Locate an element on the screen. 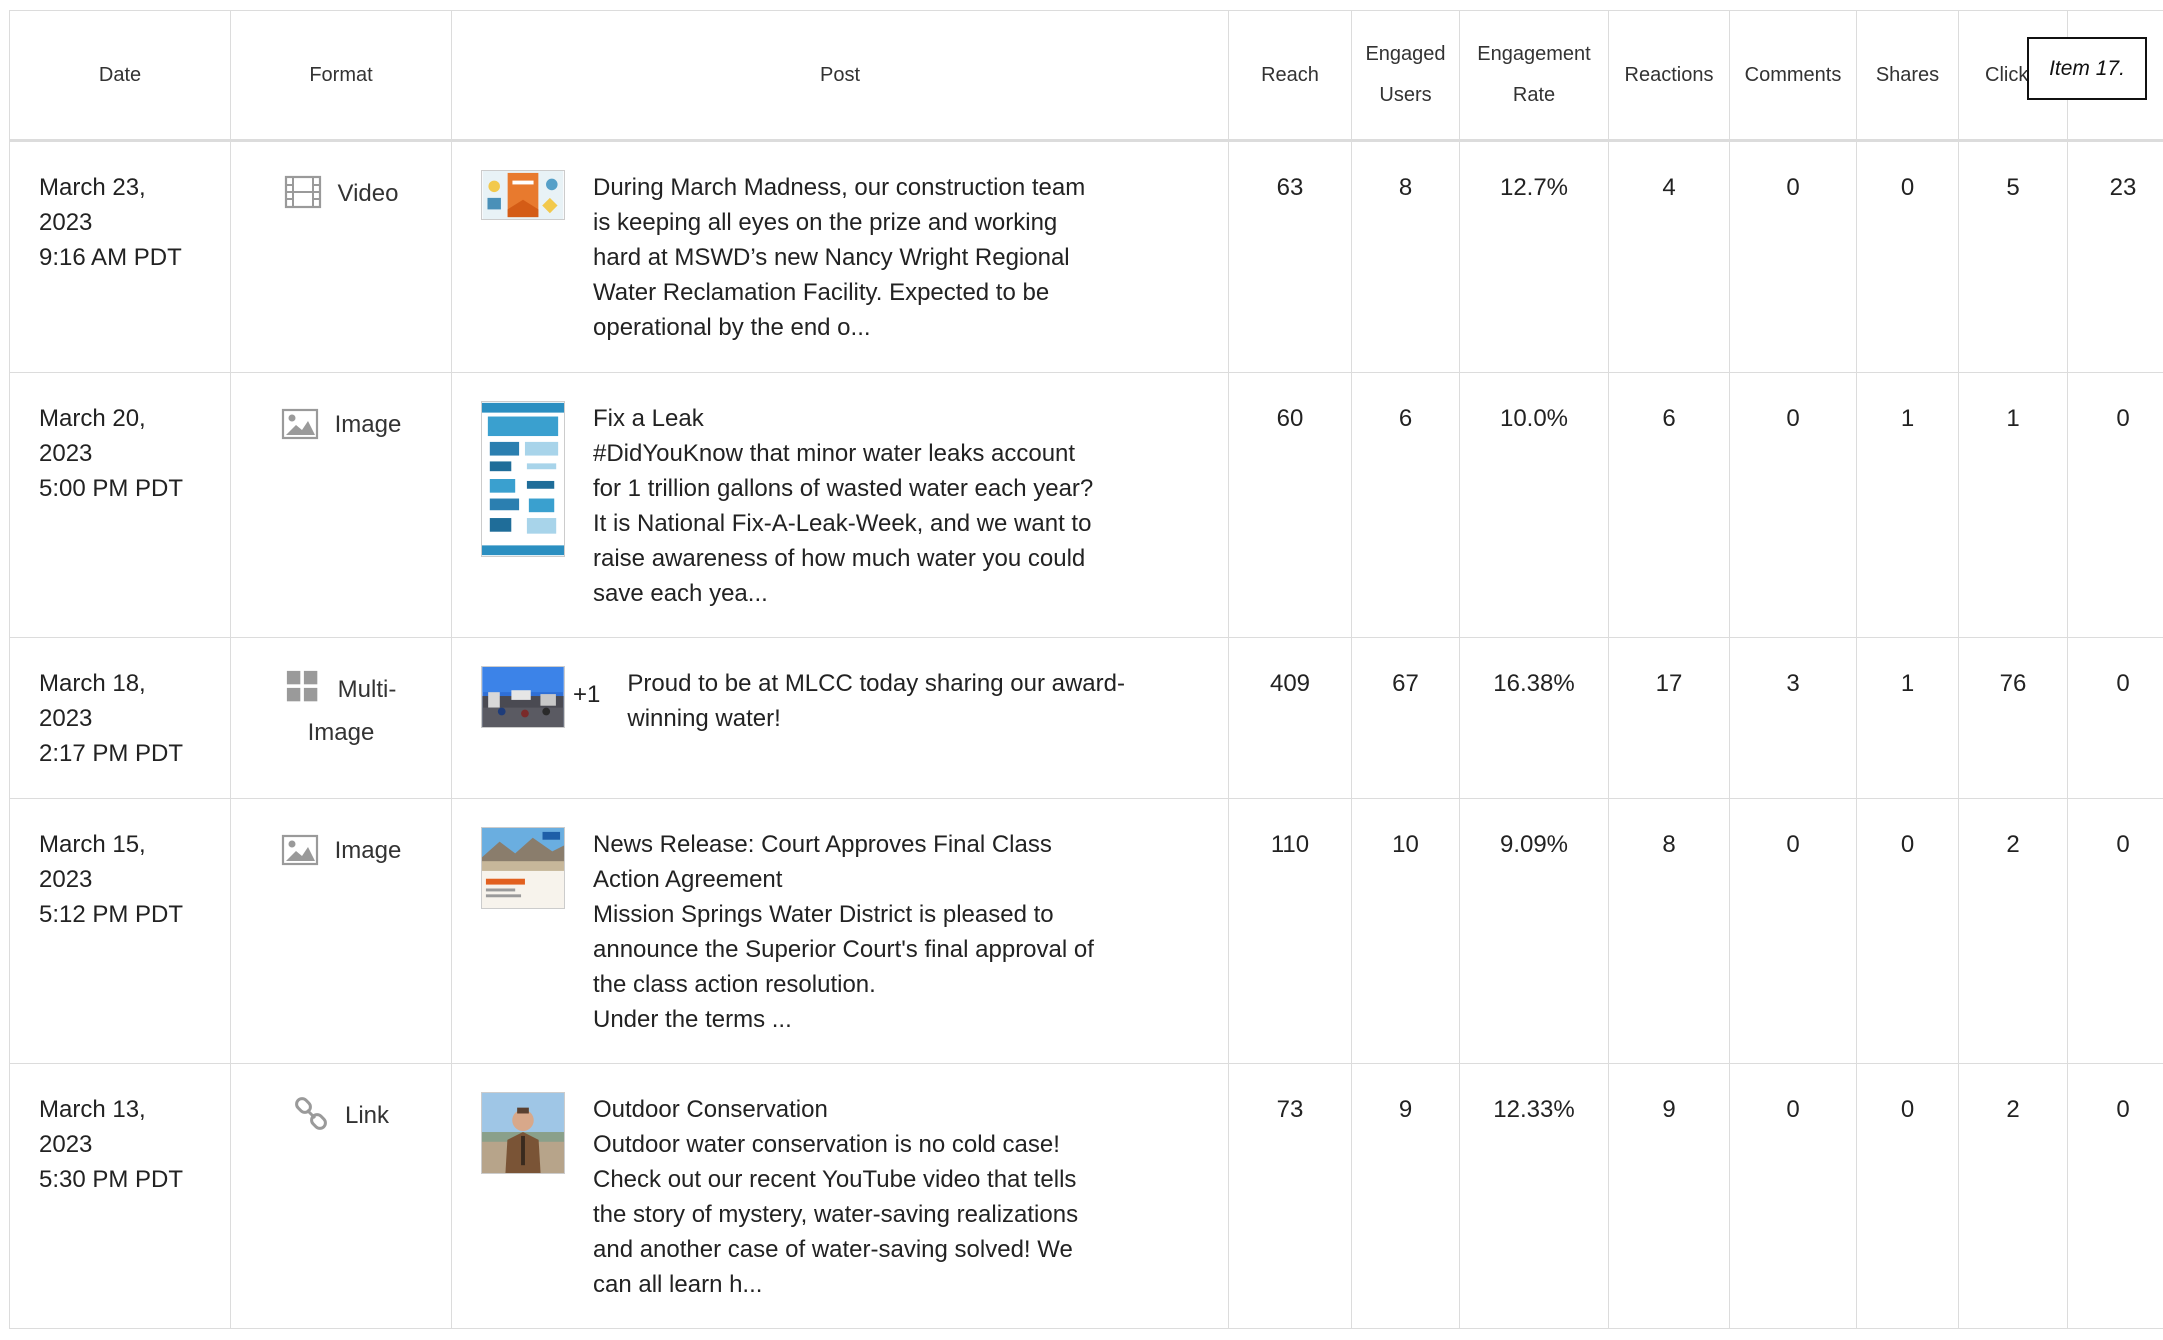  comments-value: 3 is located at coordinates (1793, 718).